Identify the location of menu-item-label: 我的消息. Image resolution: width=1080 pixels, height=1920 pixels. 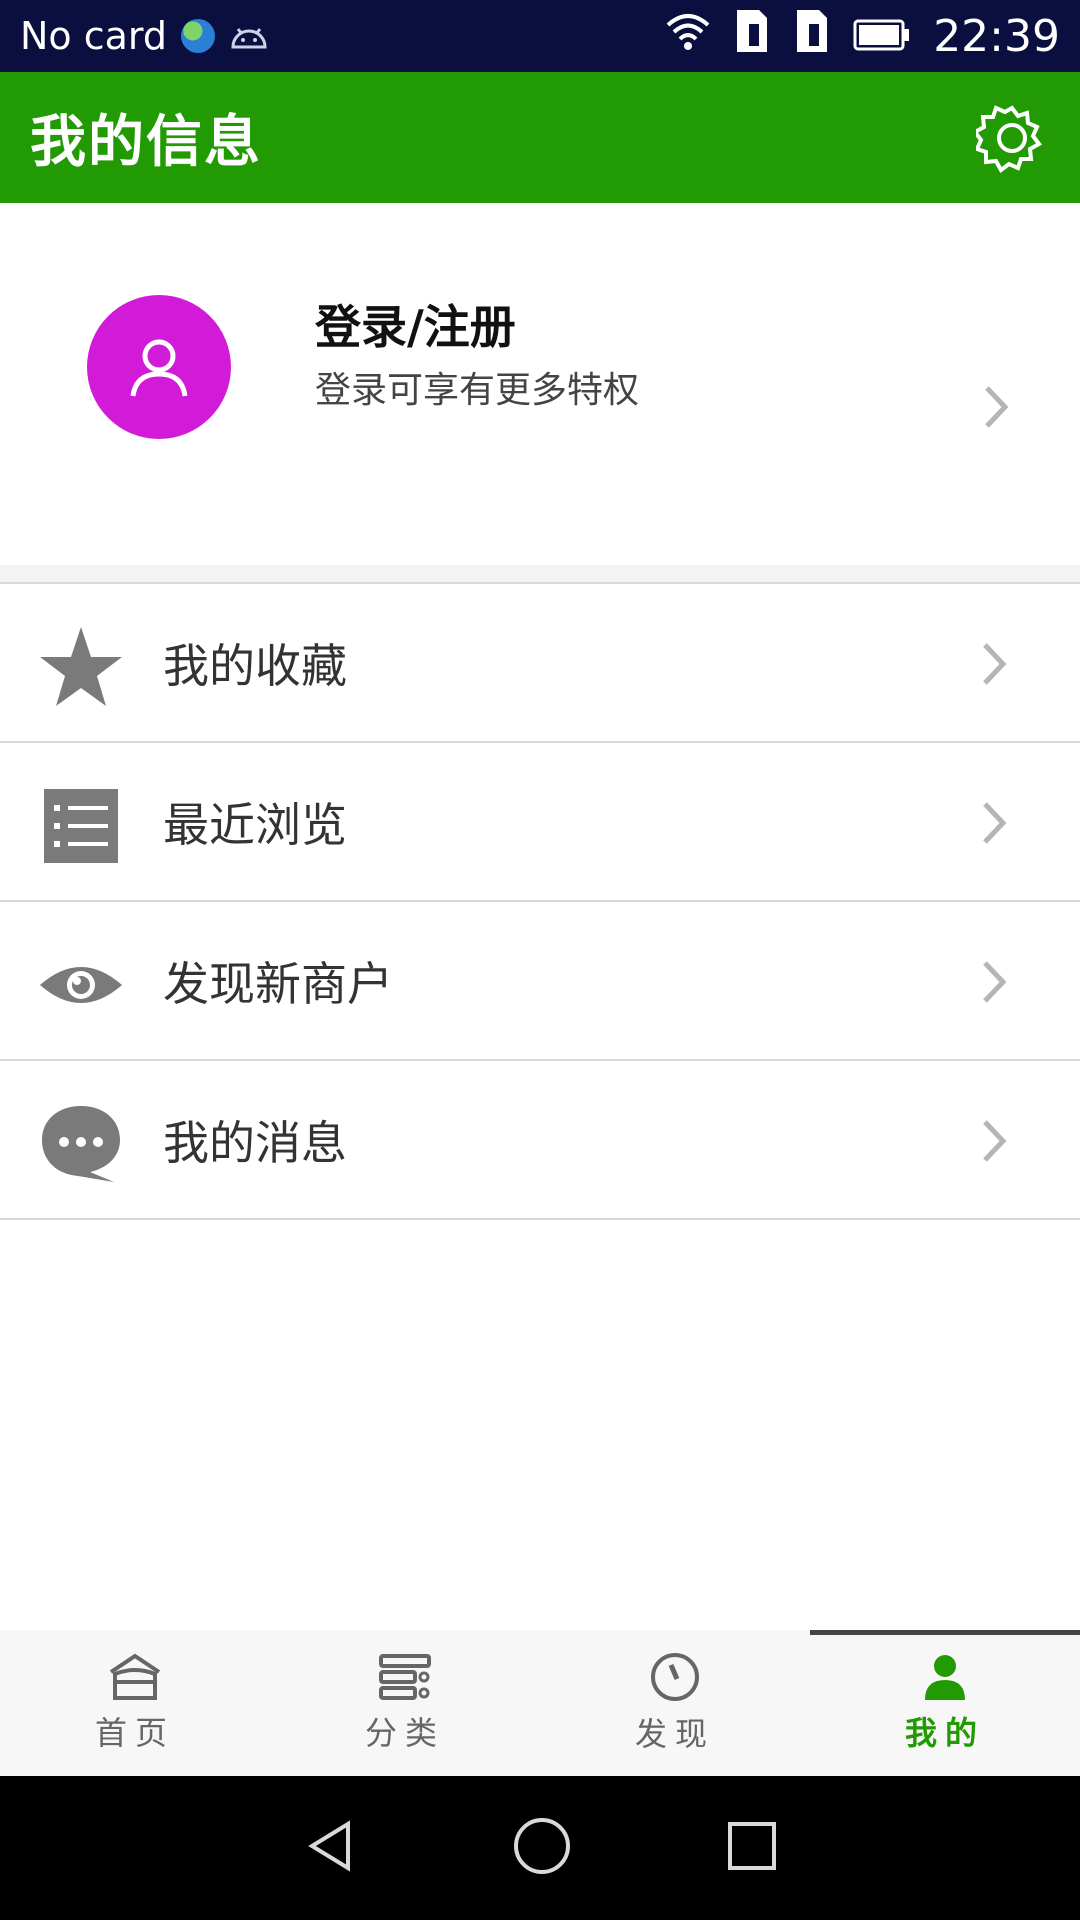
(255, 1142).